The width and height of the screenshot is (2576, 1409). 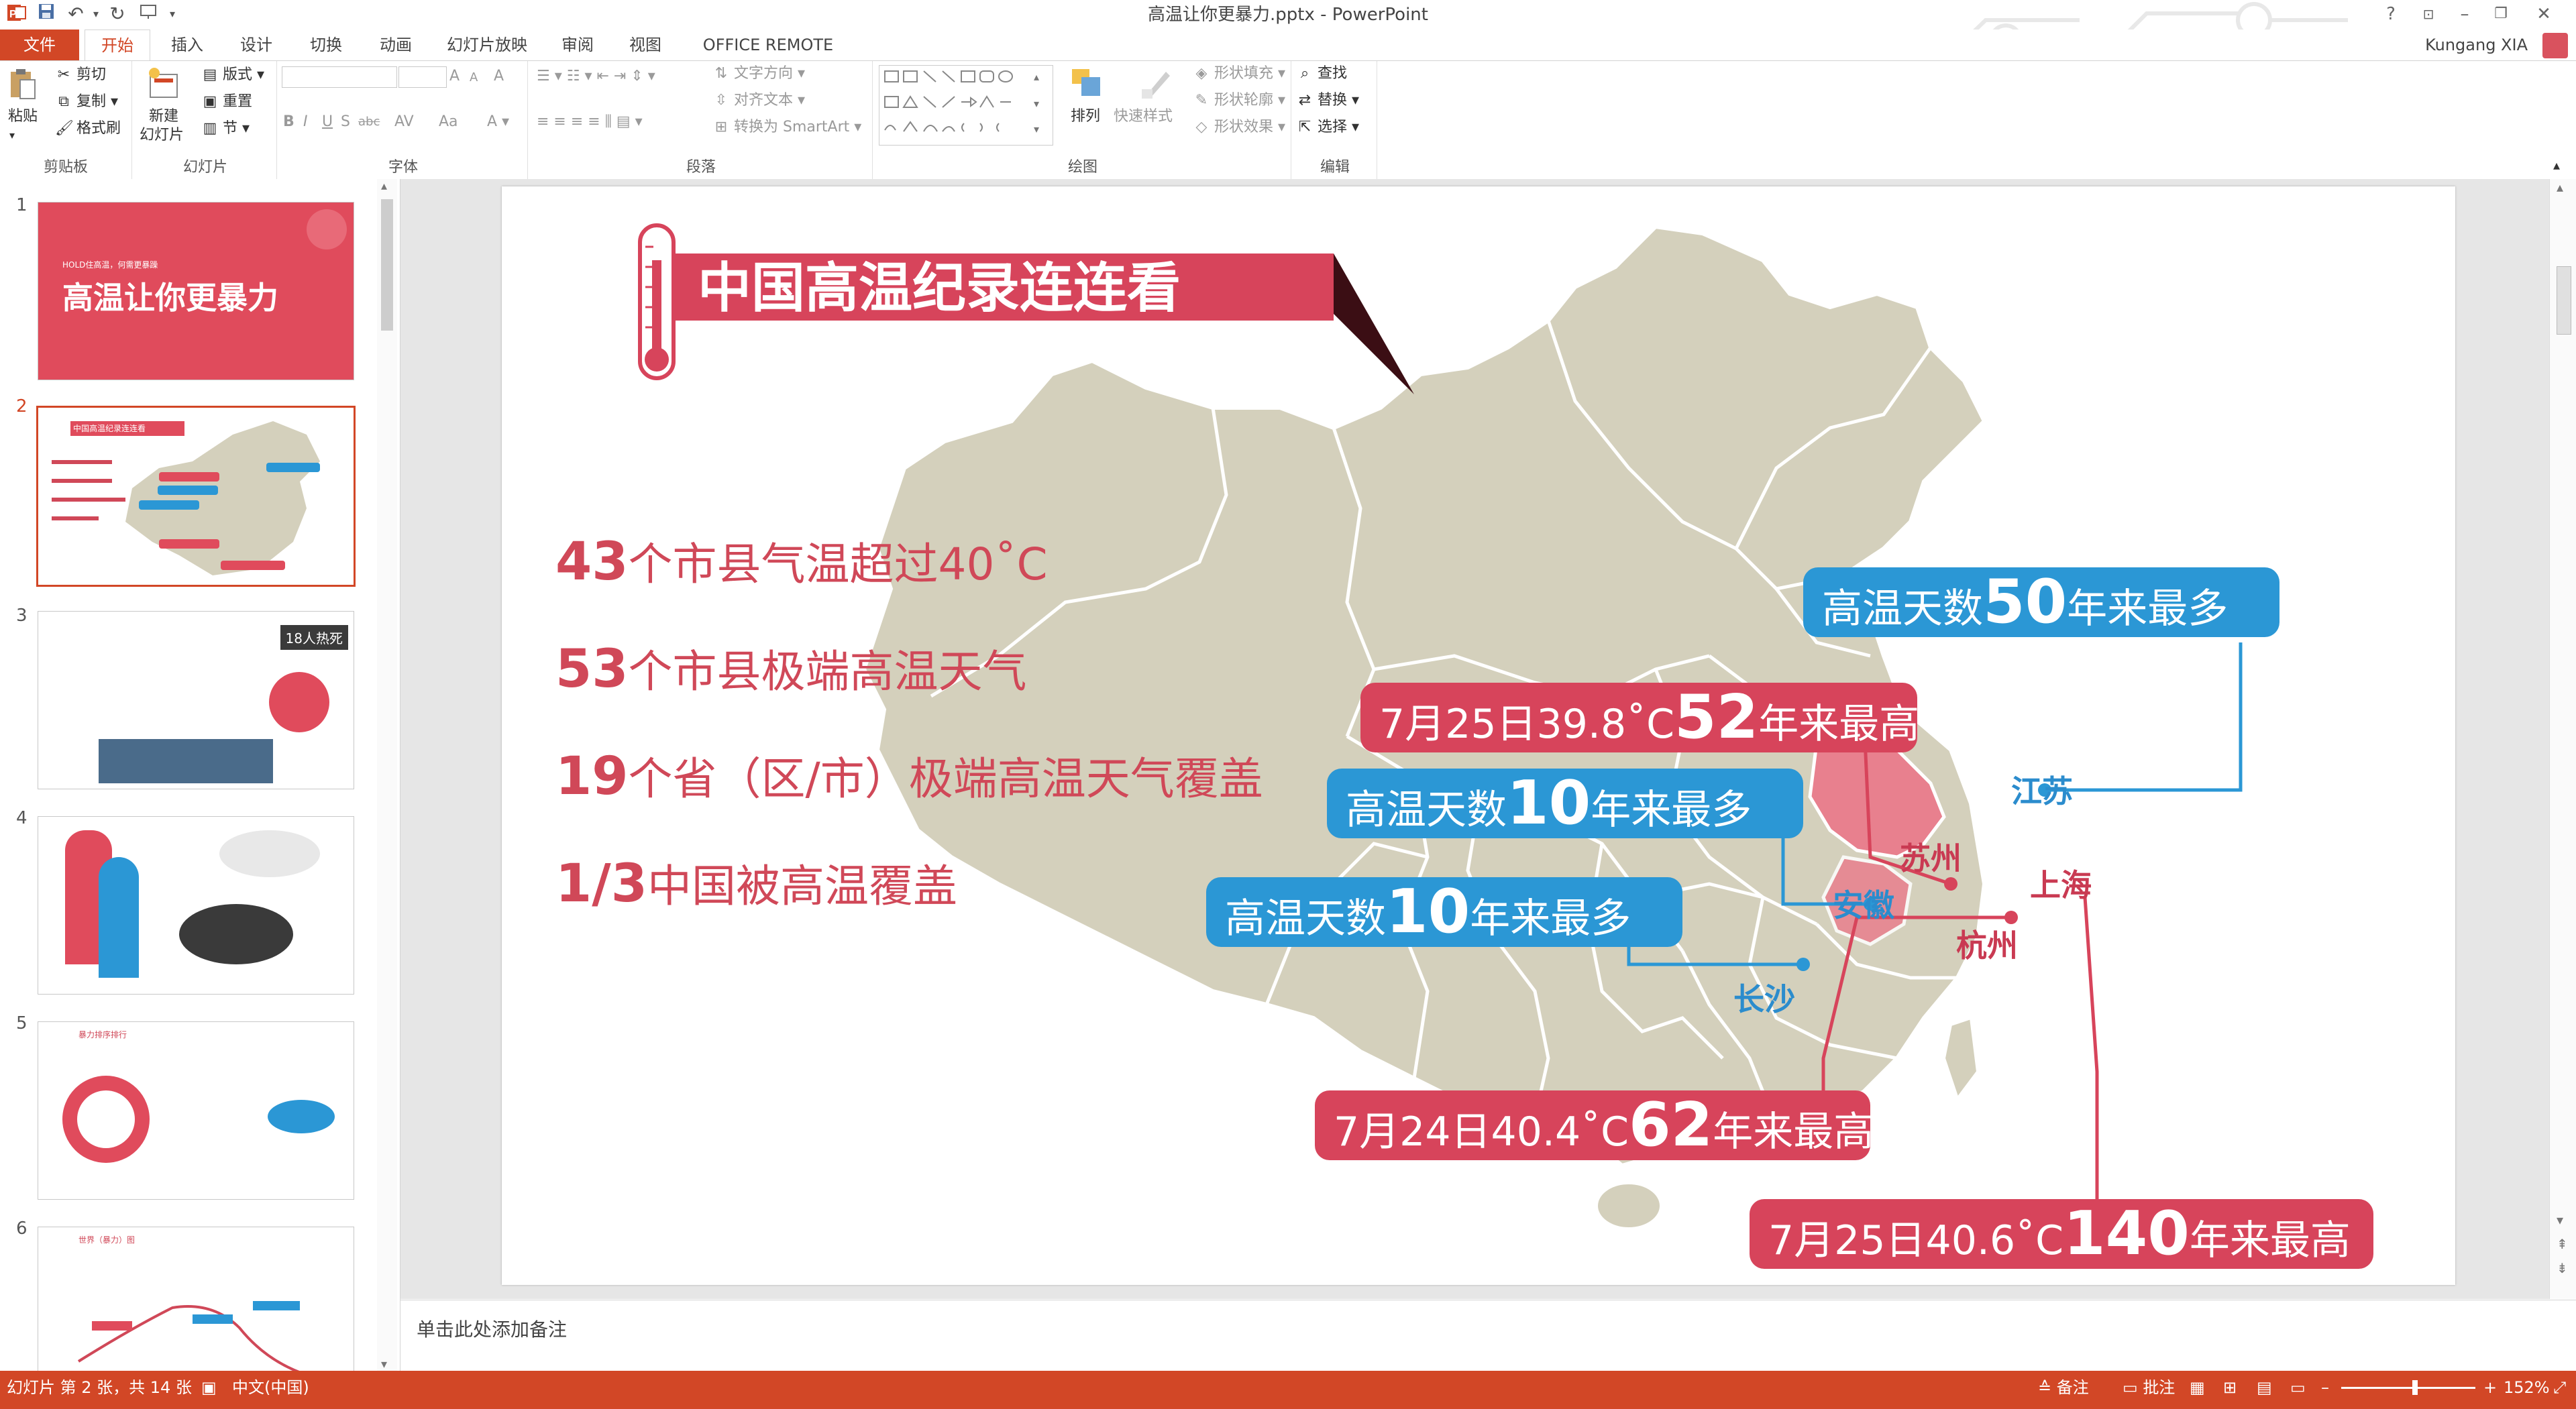 What do you see at coordinates (422, 77) in the screenshot?
I see `font-size-combo` at bounding box center [422, 77].